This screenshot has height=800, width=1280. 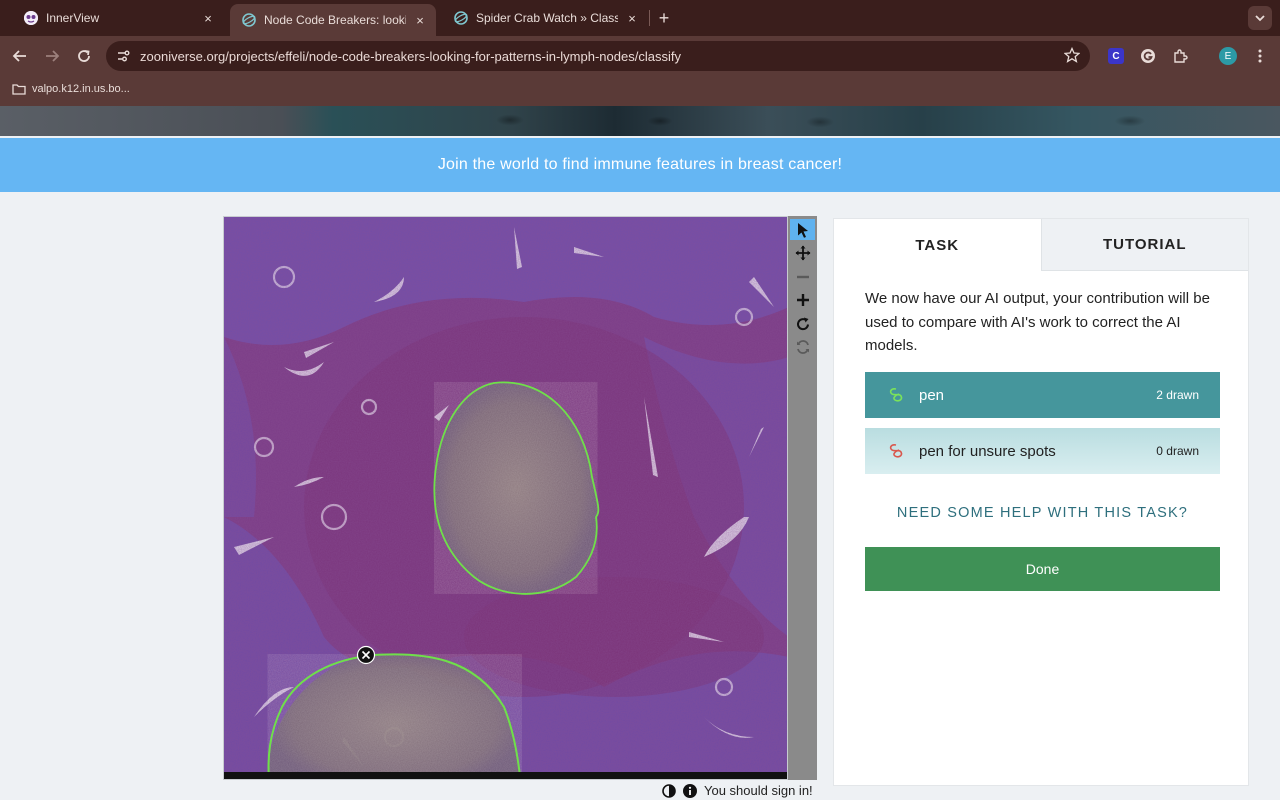 I want to click on browser-tab-node-code-breakers: Node Code Breakers: looking ×, so click(x=333, y=20).